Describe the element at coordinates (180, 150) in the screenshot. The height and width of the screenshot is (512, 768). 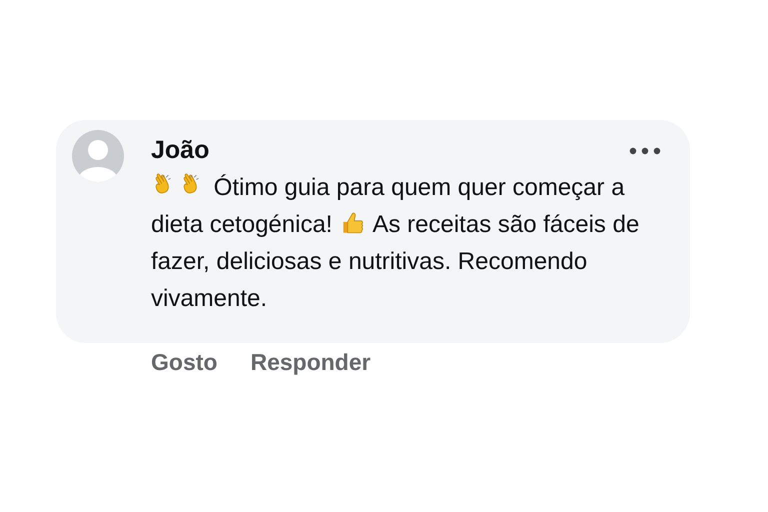
I see `author-name: João` at that location.